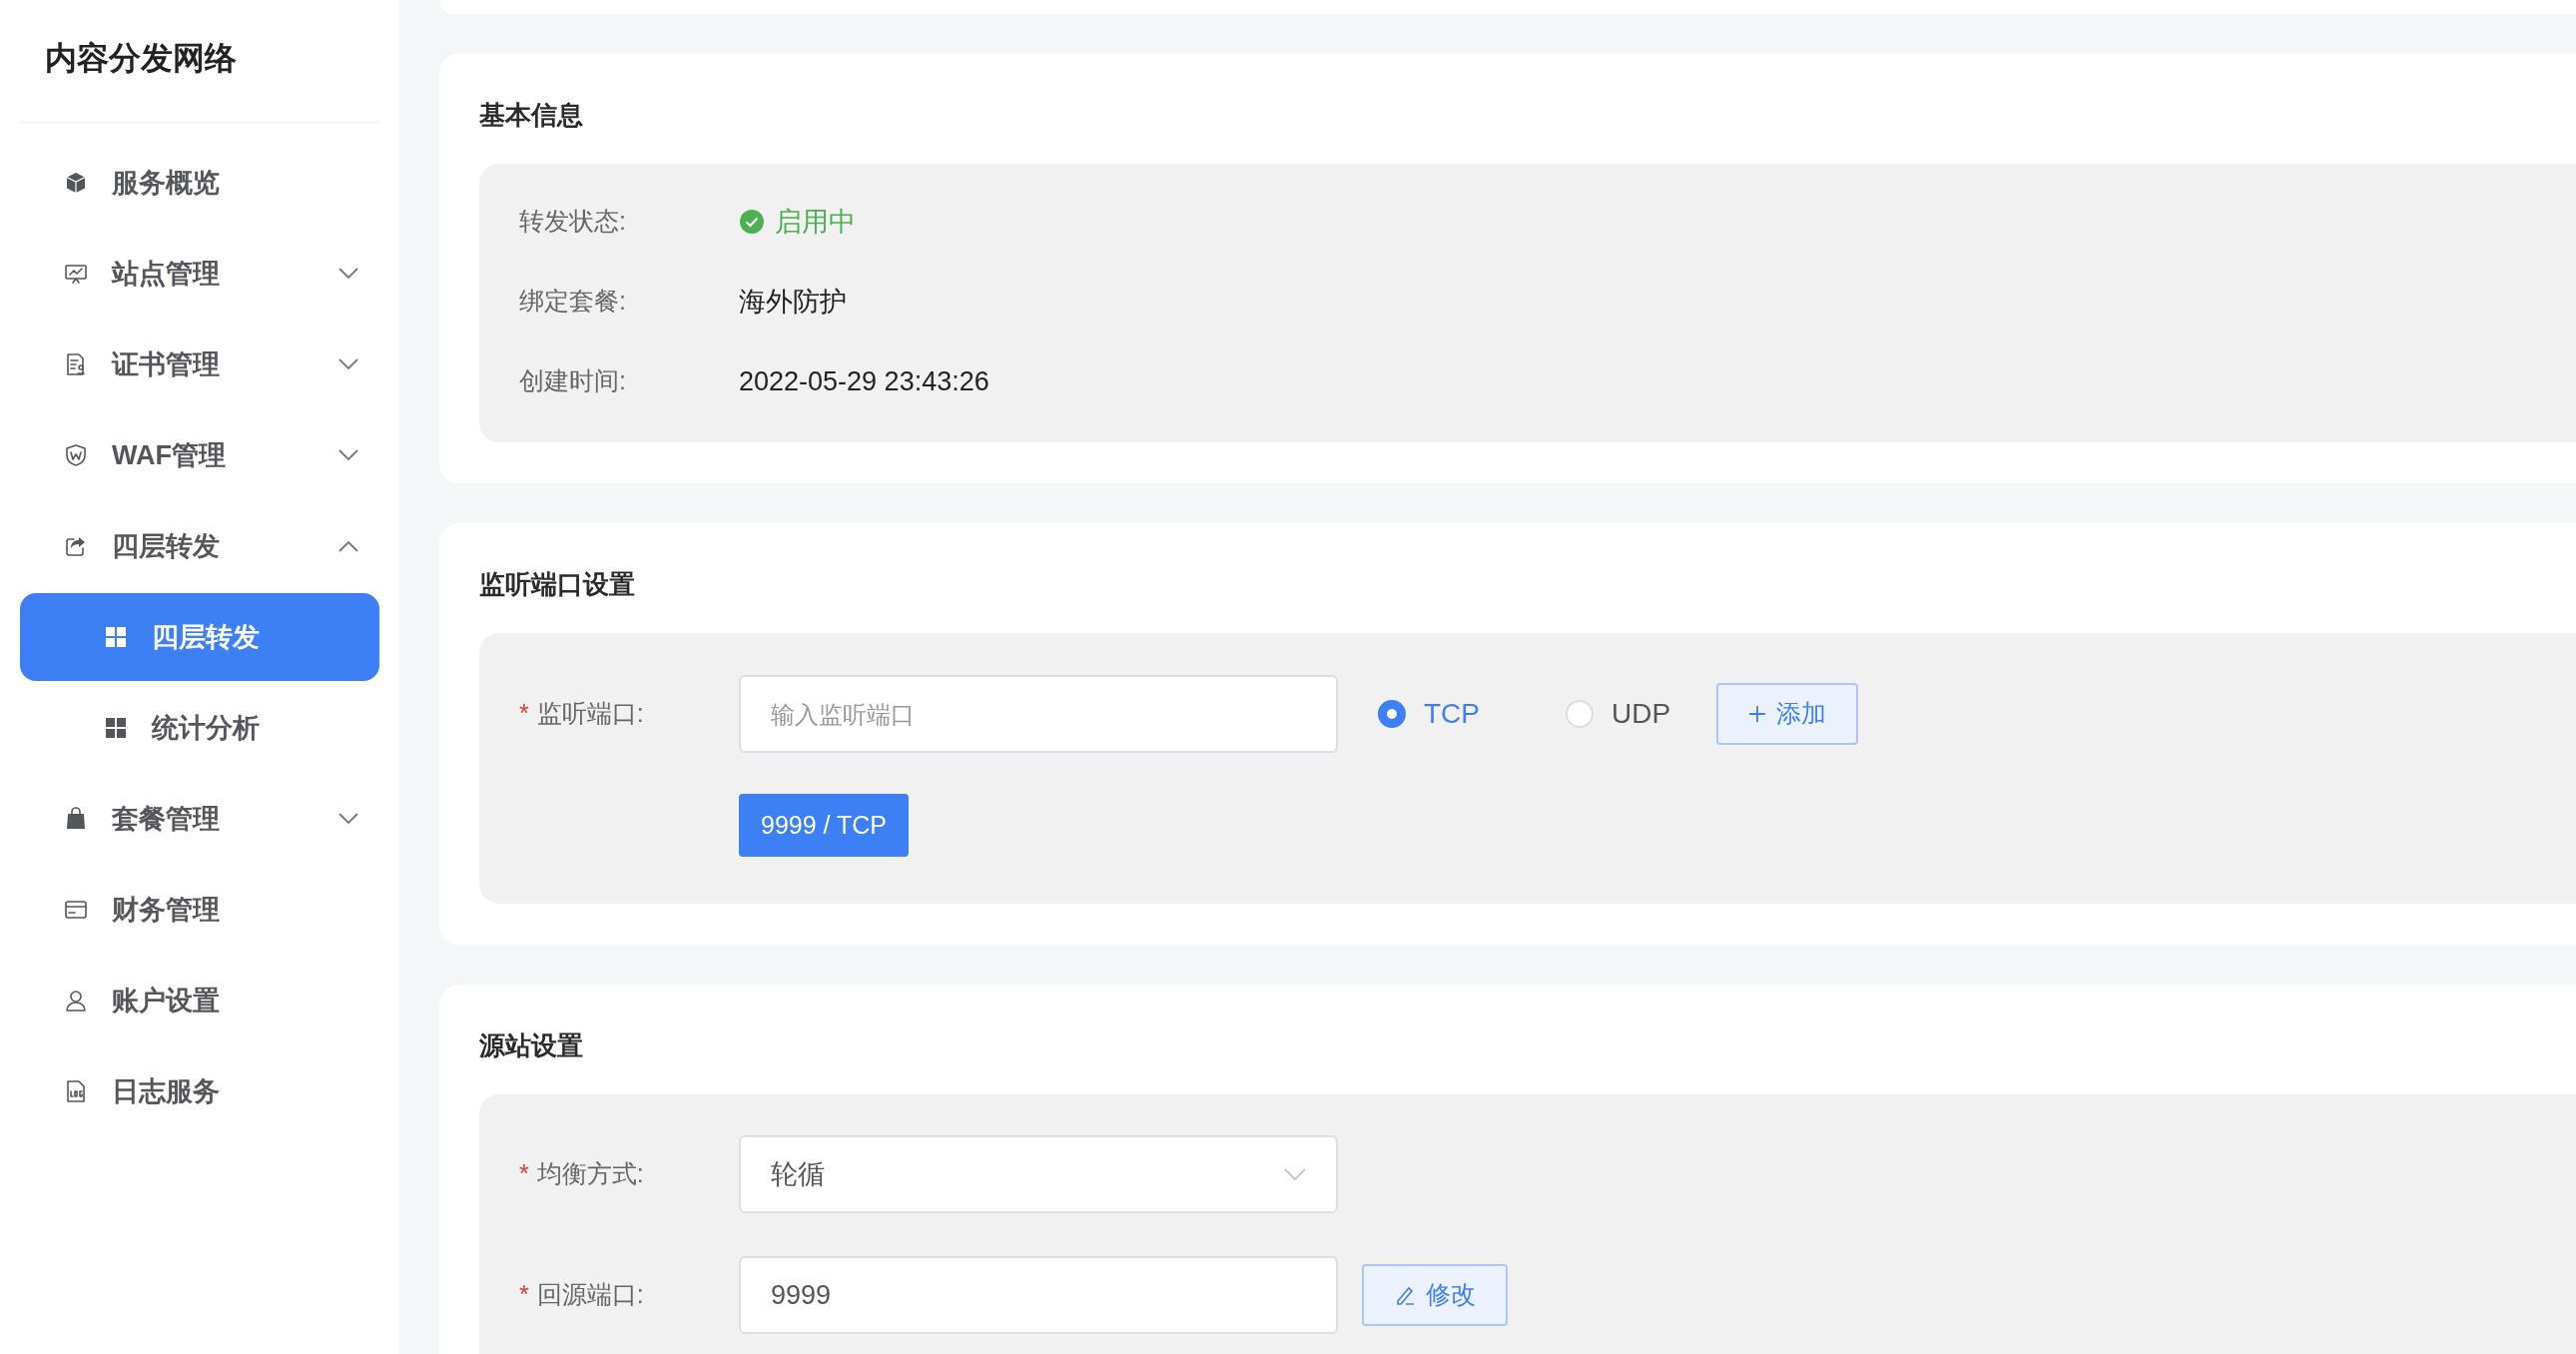 This screenshot has height=1354, width=2576. What do you see at coordinates (76, 455) in the screenshot?
I see `shield-icon` at bounding box center [76, 455].